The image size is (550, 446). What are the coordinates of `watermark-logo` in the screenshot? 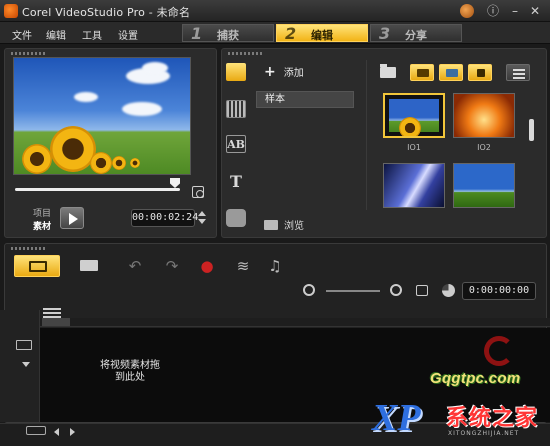 It's located at (499, 351).